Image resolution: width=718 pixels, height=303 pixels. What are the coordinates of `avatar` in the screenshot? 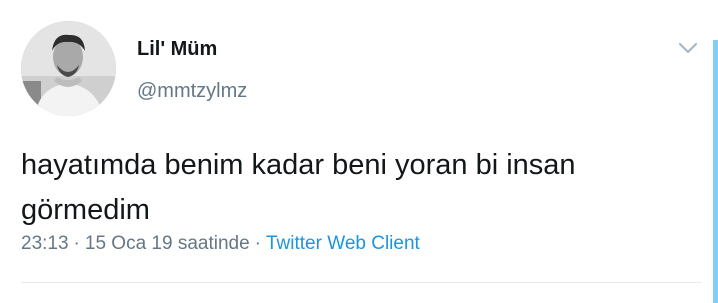 It's located at (68, 68).